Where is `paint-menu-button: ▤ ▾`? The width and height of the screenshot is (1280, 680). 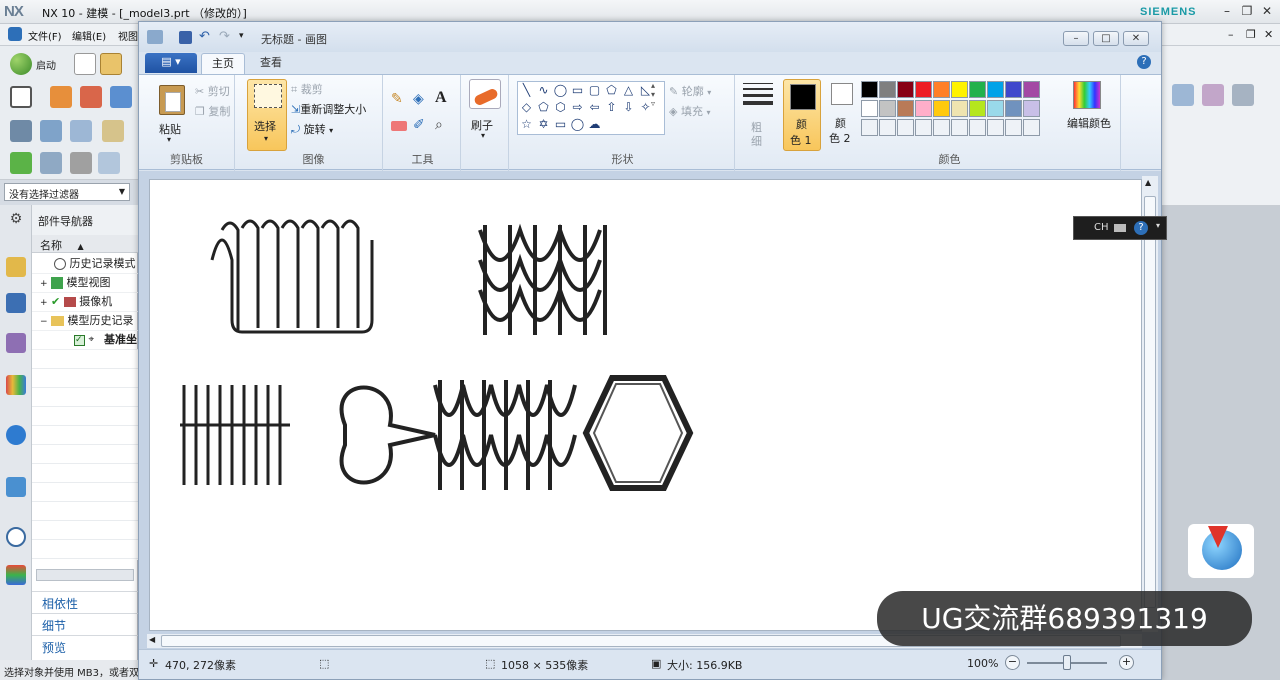
paint-menu-button: ▤ ▾ is located at coordinates (171, 63).